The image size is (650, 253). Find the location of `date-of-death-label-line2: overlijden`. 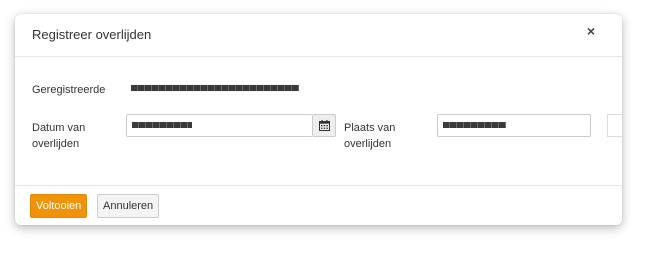

date-of-death-label-line2: overlijden is located at coordinates (56, 144).